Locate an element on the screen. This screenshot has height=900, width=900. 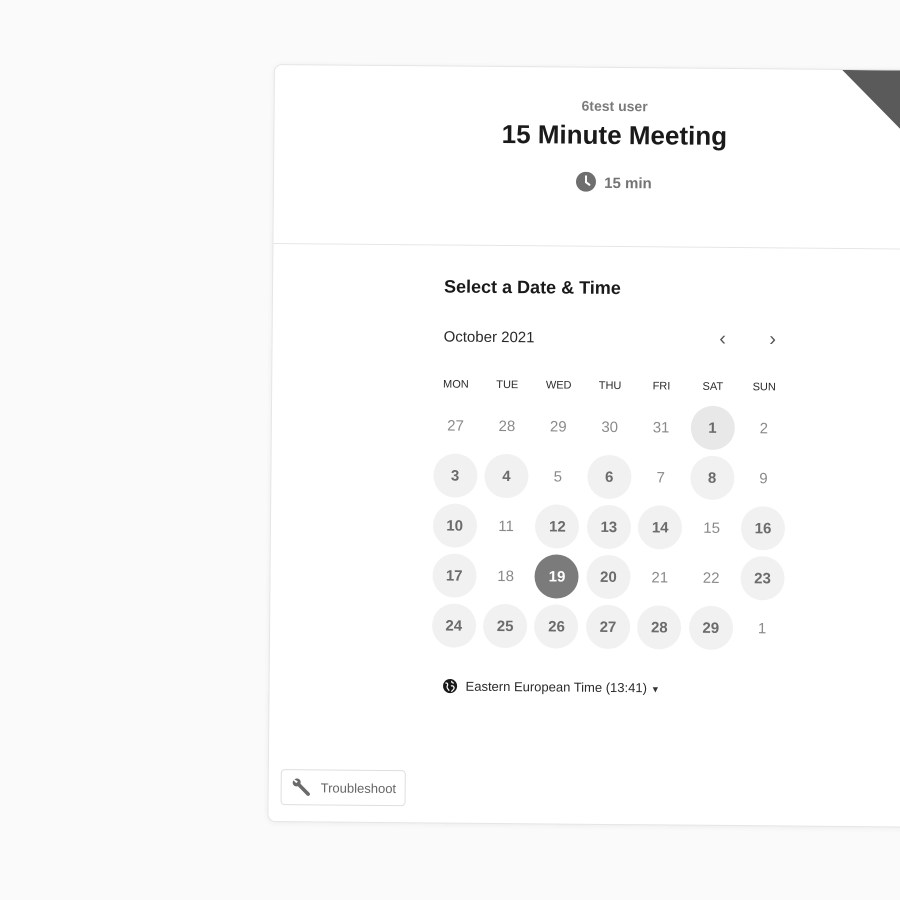
calendar-day-number: 9 is located at coordinates (763, 478).